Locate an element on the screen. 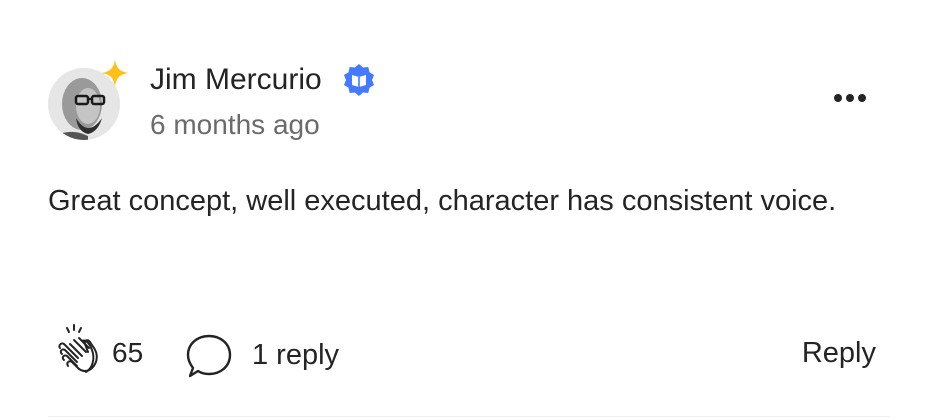 The width and height of the screenshot is (936, 420). clap-count: 65 is located at coordinates (128, 352).